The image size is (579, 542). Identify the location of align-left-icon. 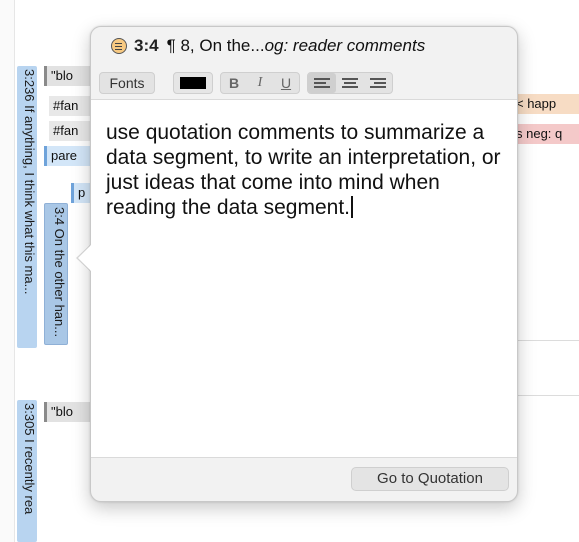
(322, 83).